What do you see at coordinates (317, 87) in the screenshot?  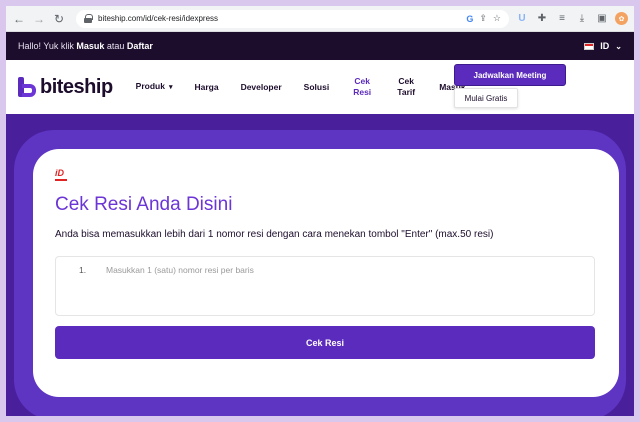 I see `nav-item-solusi: Solusi` at bounding box center [317, 87].